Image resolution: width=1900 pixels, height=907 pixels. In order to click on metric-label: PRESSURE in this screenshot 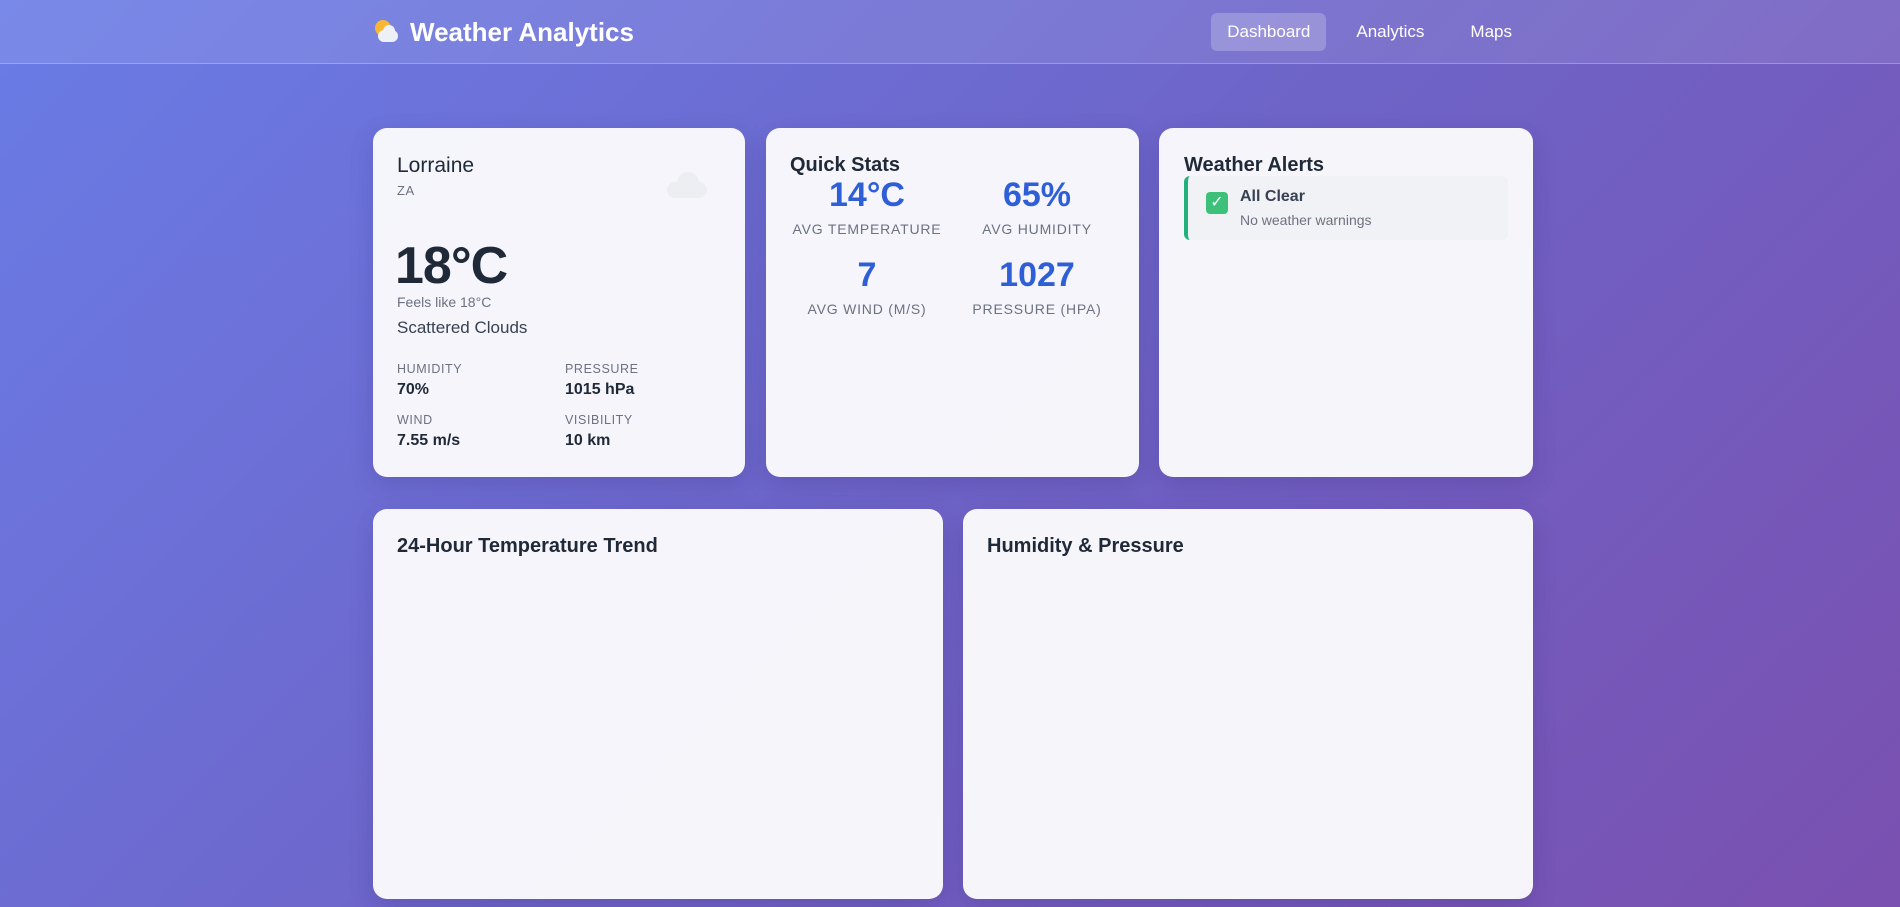, I will do `click(602, 369)`.